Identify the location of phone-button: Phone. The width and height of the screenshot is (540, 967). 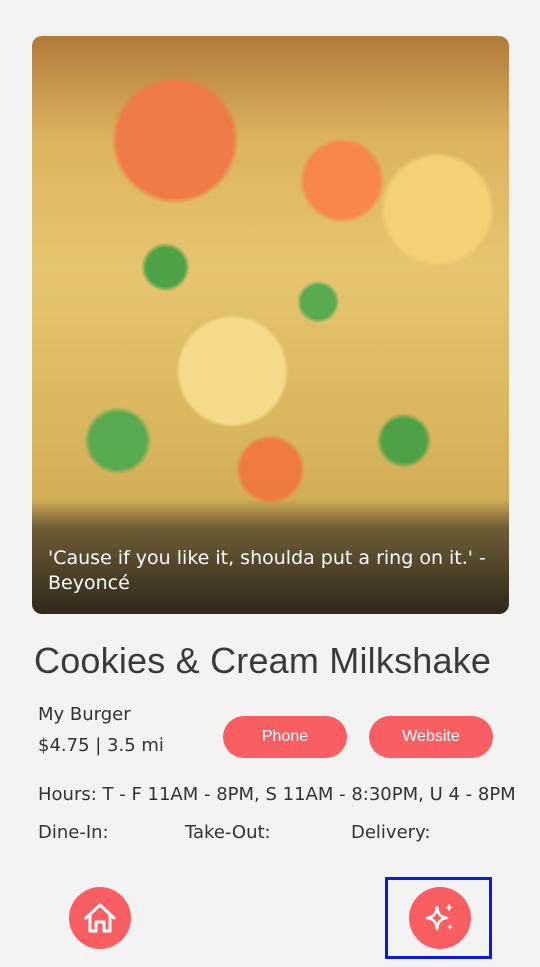
(285, 737).